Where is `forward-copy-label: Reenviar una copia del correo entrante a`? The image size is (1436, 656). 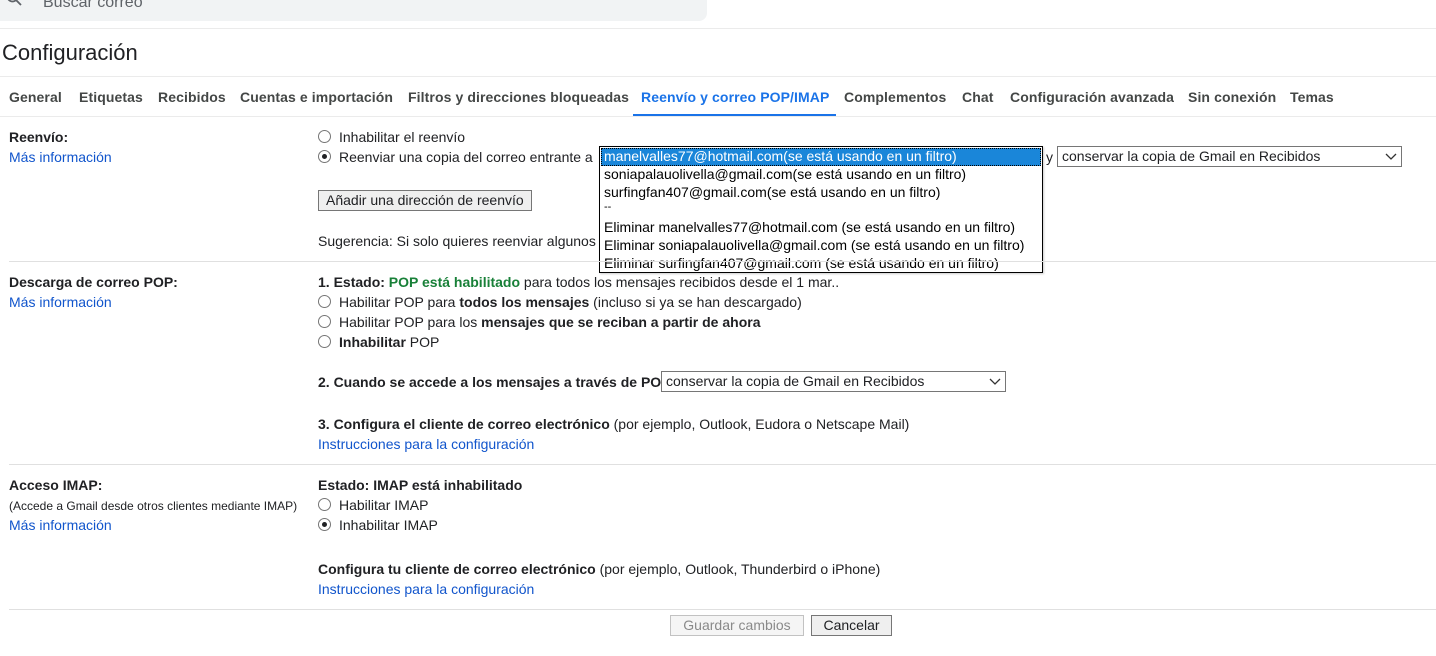 forward-copy-label: Reenviar una copia del correo entrante a is located at coordinates (466, 157).